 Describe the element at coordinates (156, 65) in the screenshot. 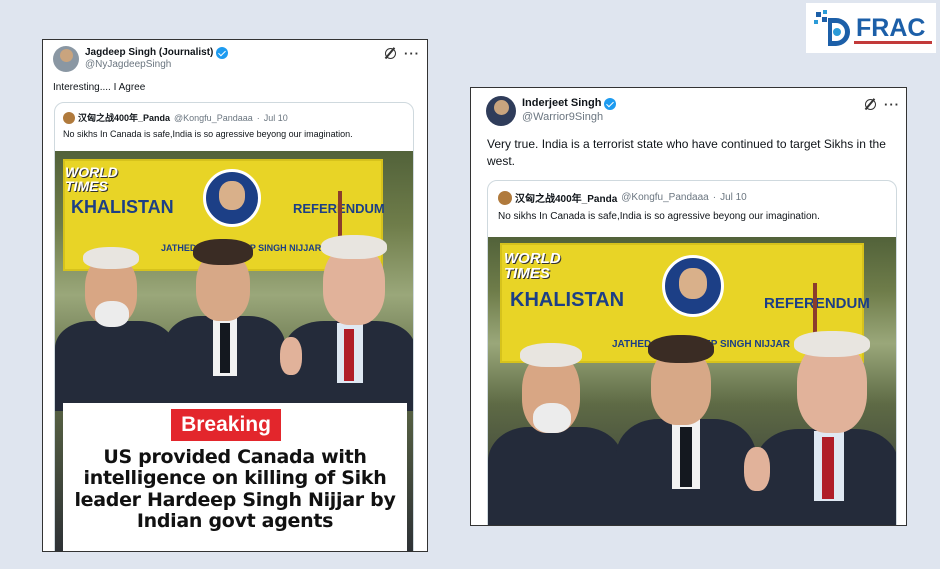

I see `author-handle: @NyJagdeepSingh` at that location.